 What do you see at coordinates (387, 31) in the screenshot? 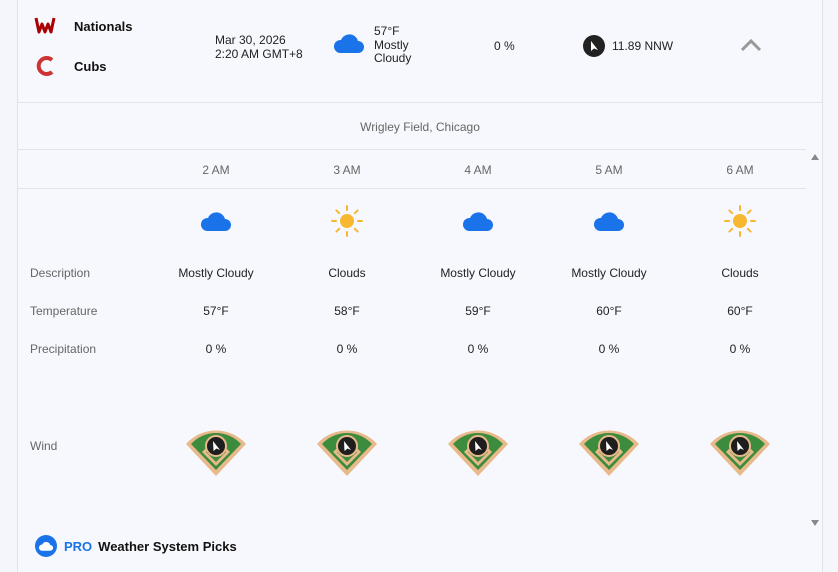
I see `weather-temperature: 57°F` at bounding box center [387, 31].